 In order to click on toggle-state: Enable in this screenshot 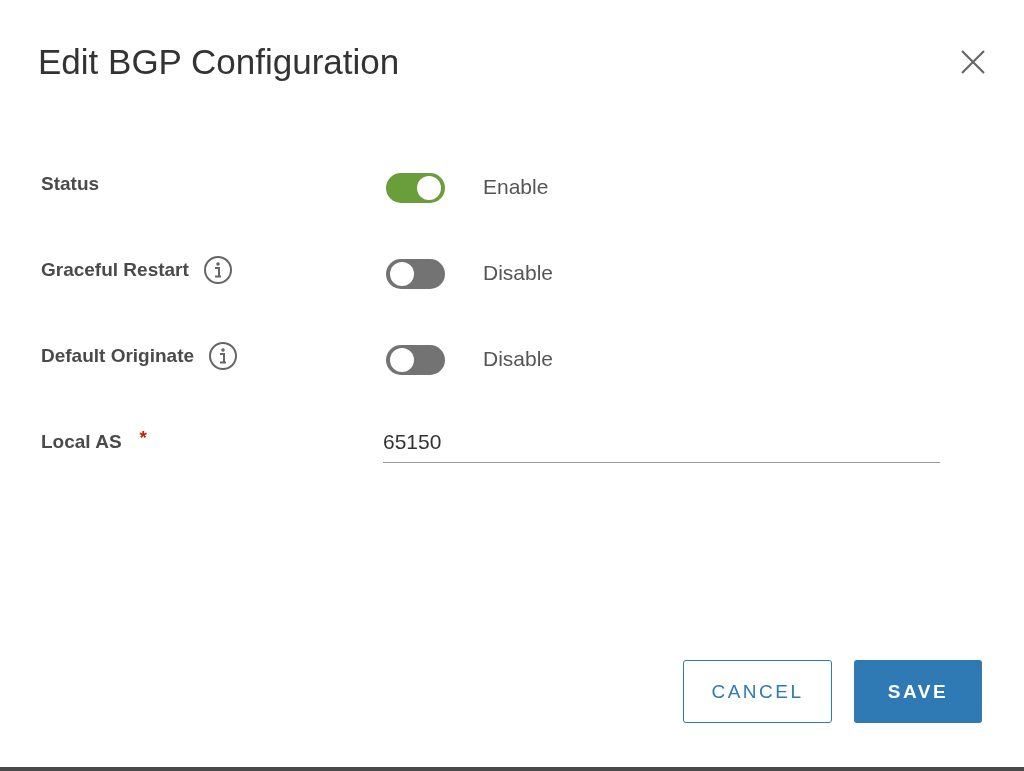, I will do `click(516, 187)`.